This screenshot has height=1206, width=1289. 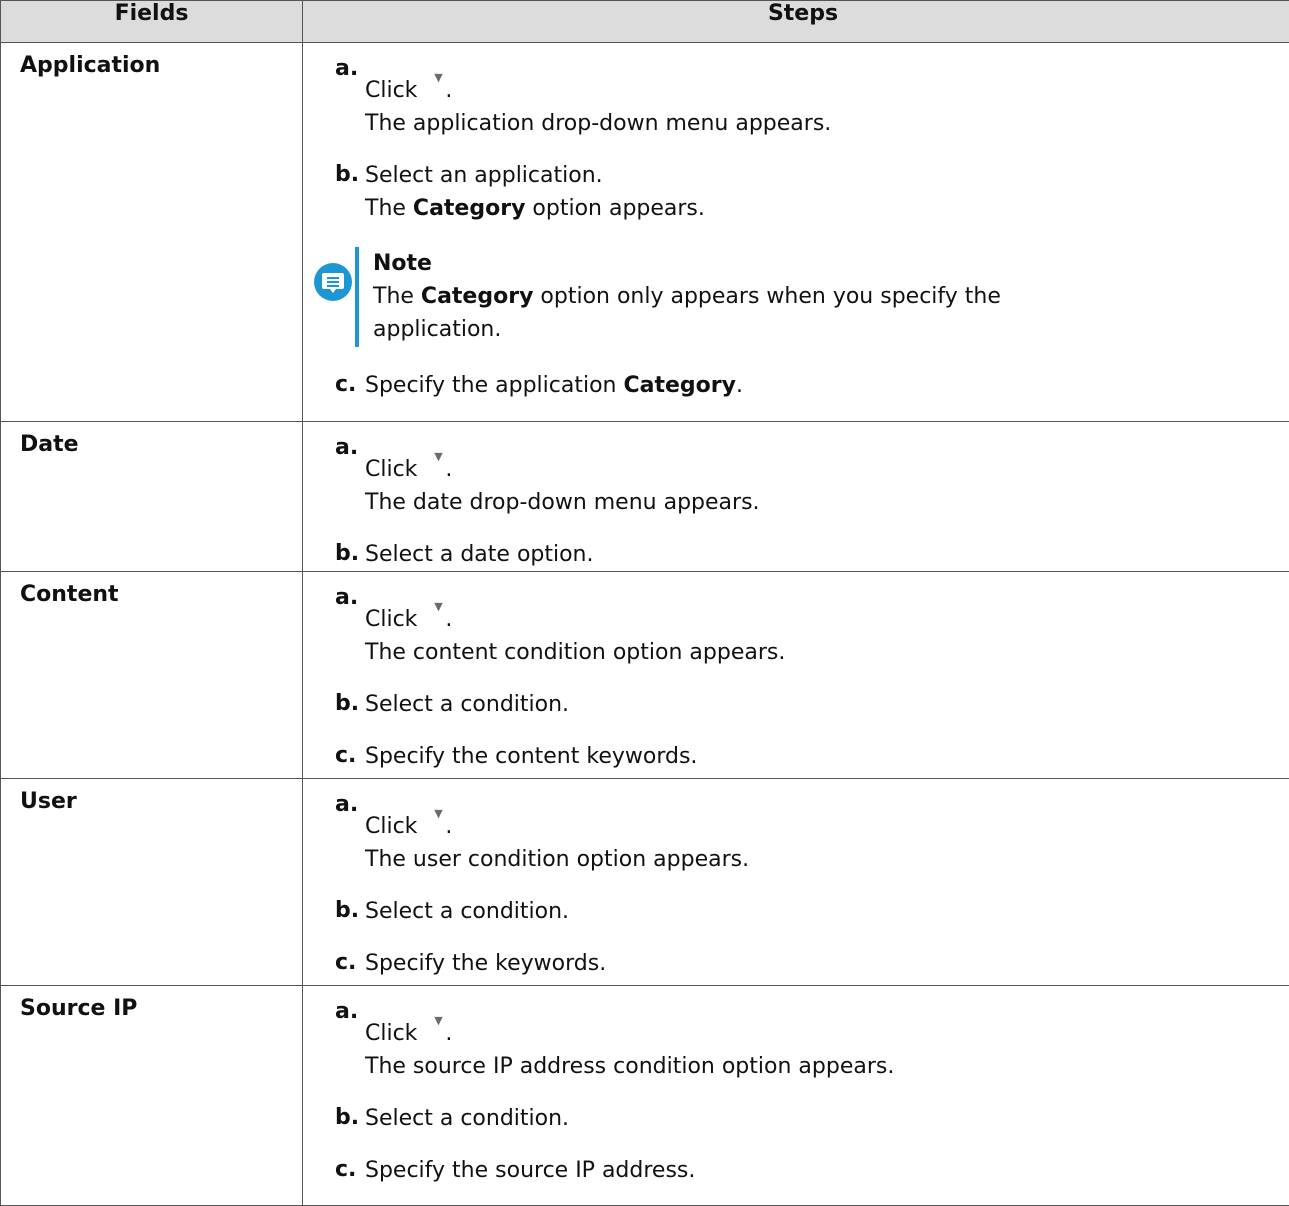 What do you see at coordinates (687, 329) in the screenshot?
I see `note-text: application.` at bounding box center [687, 329].